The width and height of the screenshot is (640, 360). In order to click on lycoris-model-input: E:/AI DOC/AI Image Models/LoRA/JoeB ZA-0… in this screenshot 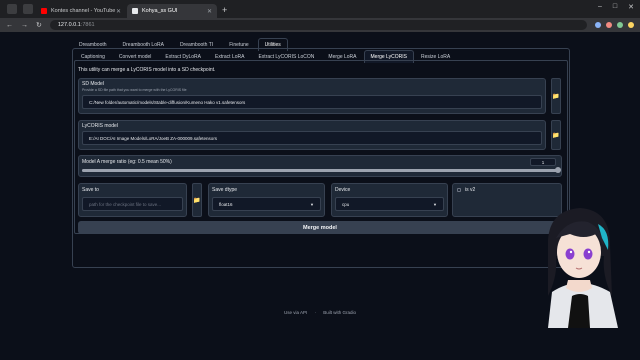, I will do `click(312, 138)`.